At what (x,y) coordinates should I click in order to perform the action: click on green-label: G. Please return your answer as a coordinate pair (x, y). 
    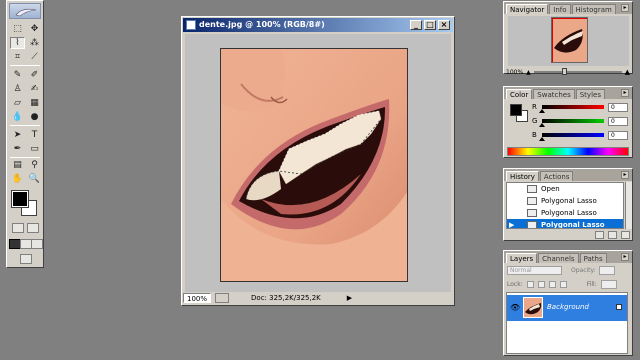
    Looking at the image, I should click on (535, 121).